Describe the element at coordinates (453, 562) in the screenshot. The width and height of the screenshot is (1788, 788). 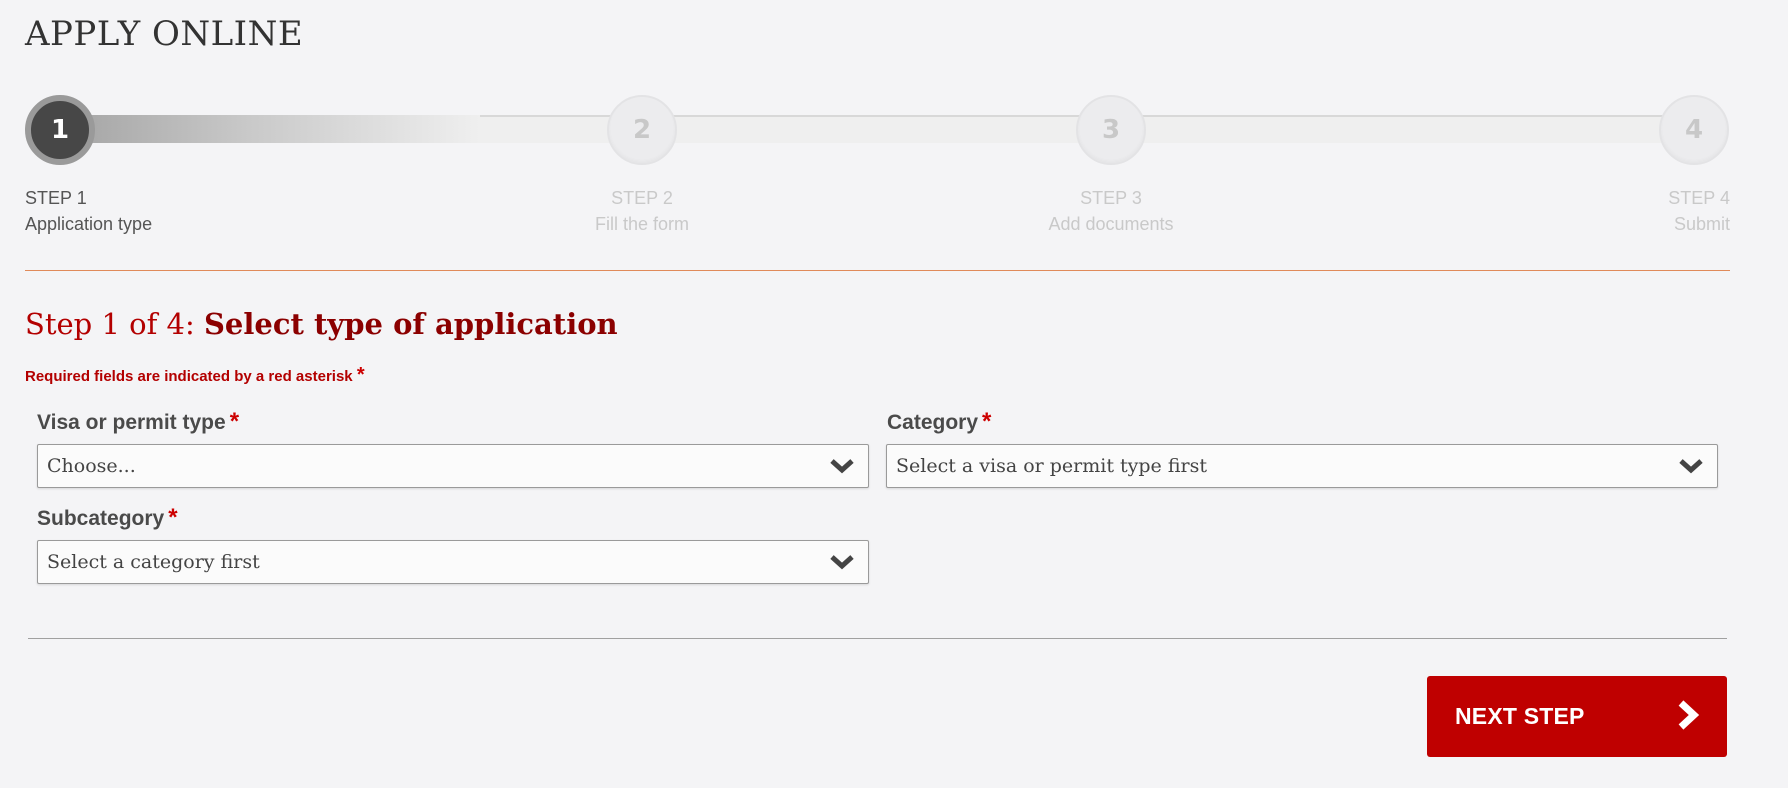
I see `subcategory-select: Select a category first` at that location.